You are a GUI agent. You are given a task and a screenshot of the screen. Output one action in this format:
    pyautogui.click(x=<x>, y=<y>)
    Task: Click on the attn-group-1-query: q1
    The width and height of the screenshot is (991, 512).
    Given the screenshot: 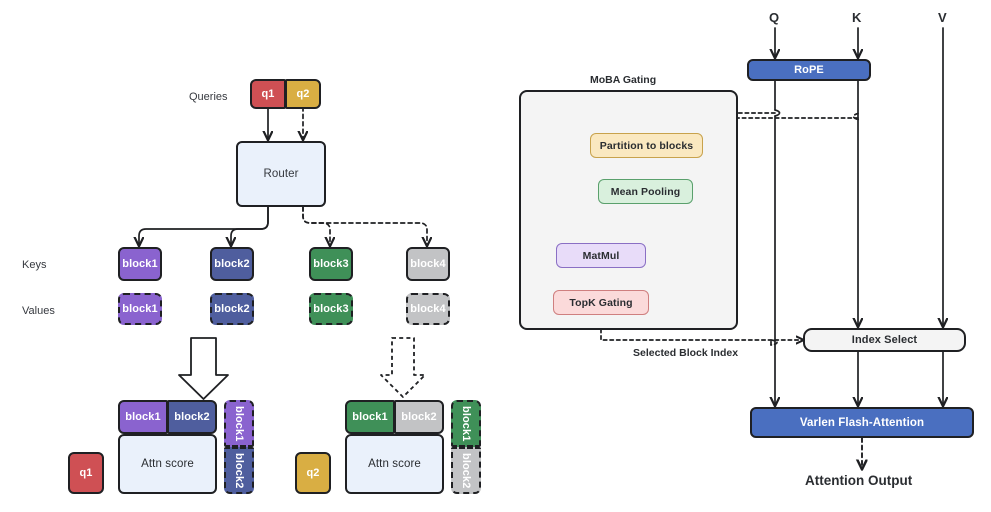 What is the action you would take?
    pyautogui.click(x=86, y=473)
    